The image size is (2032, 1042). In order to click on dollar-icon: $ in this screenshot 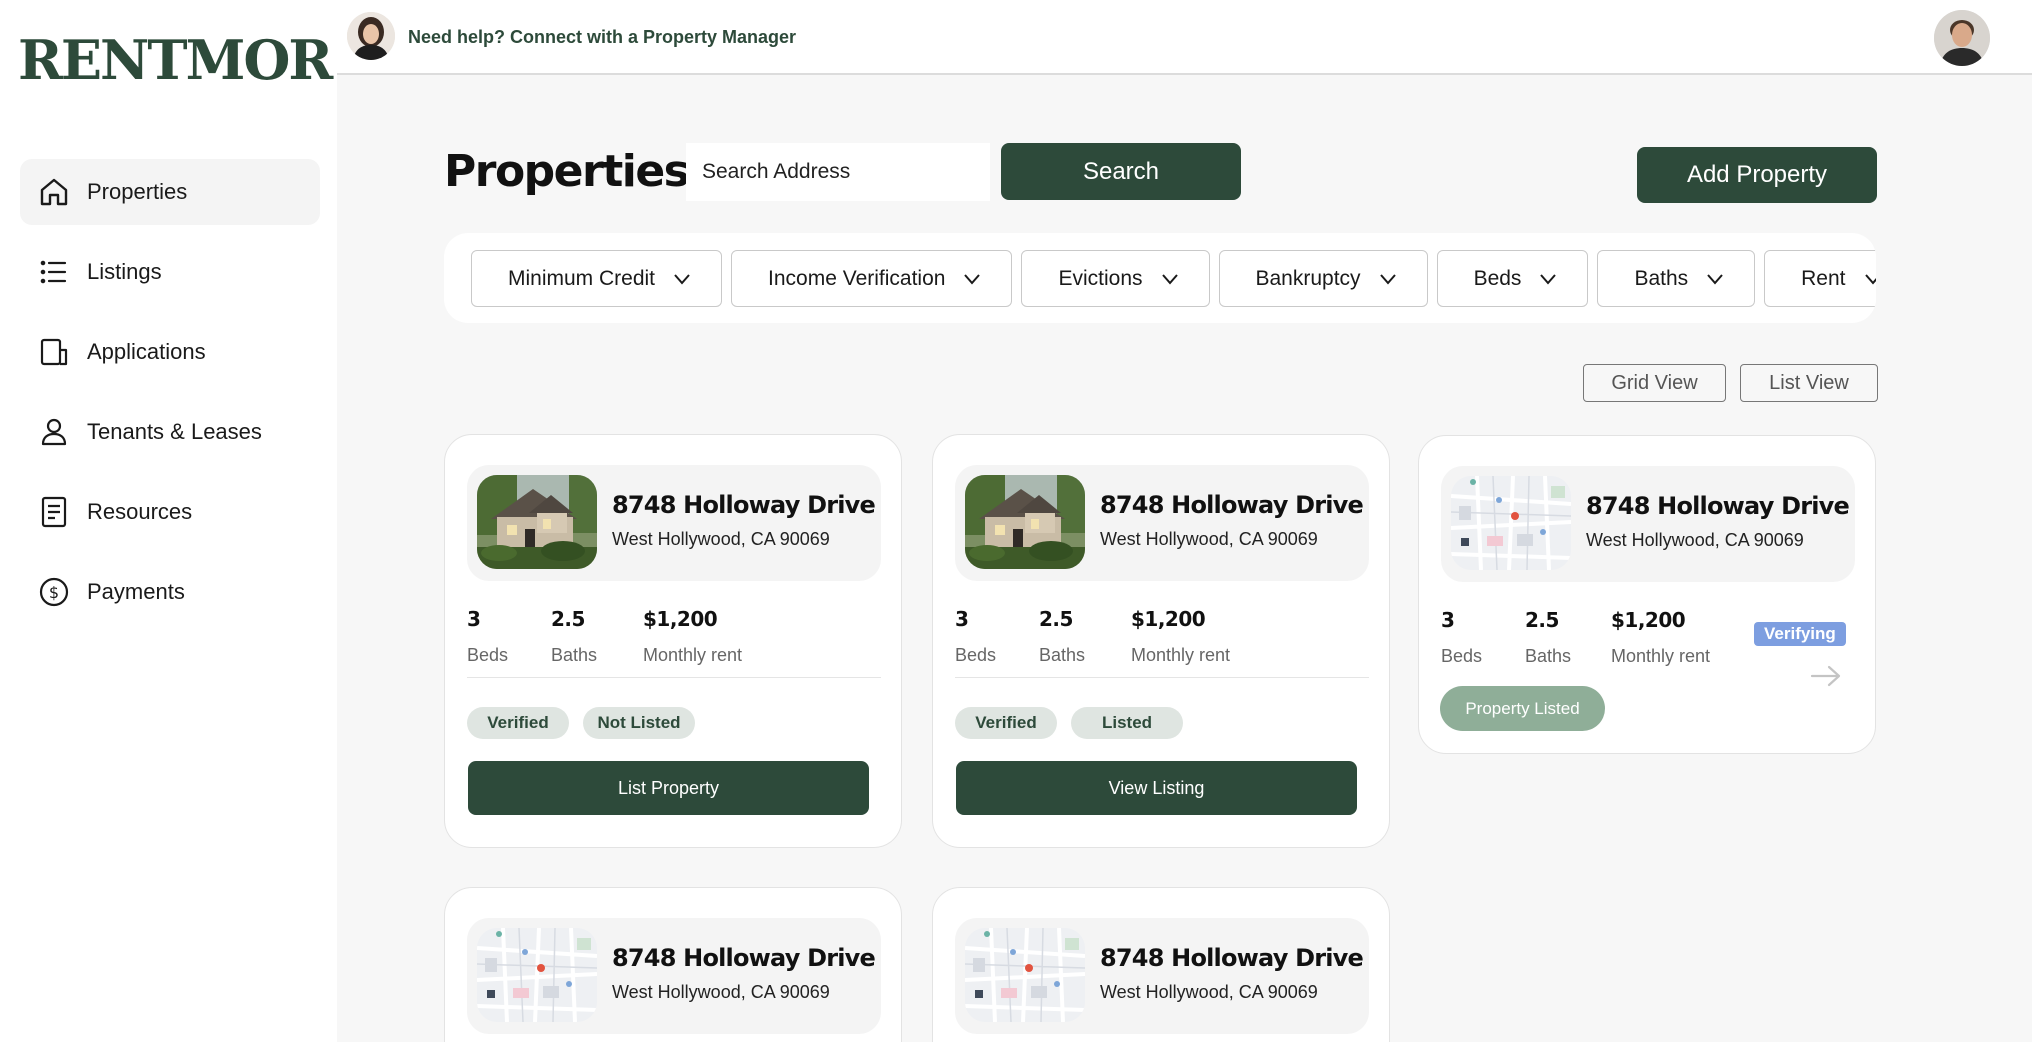, I will do `click(54, 592)`.